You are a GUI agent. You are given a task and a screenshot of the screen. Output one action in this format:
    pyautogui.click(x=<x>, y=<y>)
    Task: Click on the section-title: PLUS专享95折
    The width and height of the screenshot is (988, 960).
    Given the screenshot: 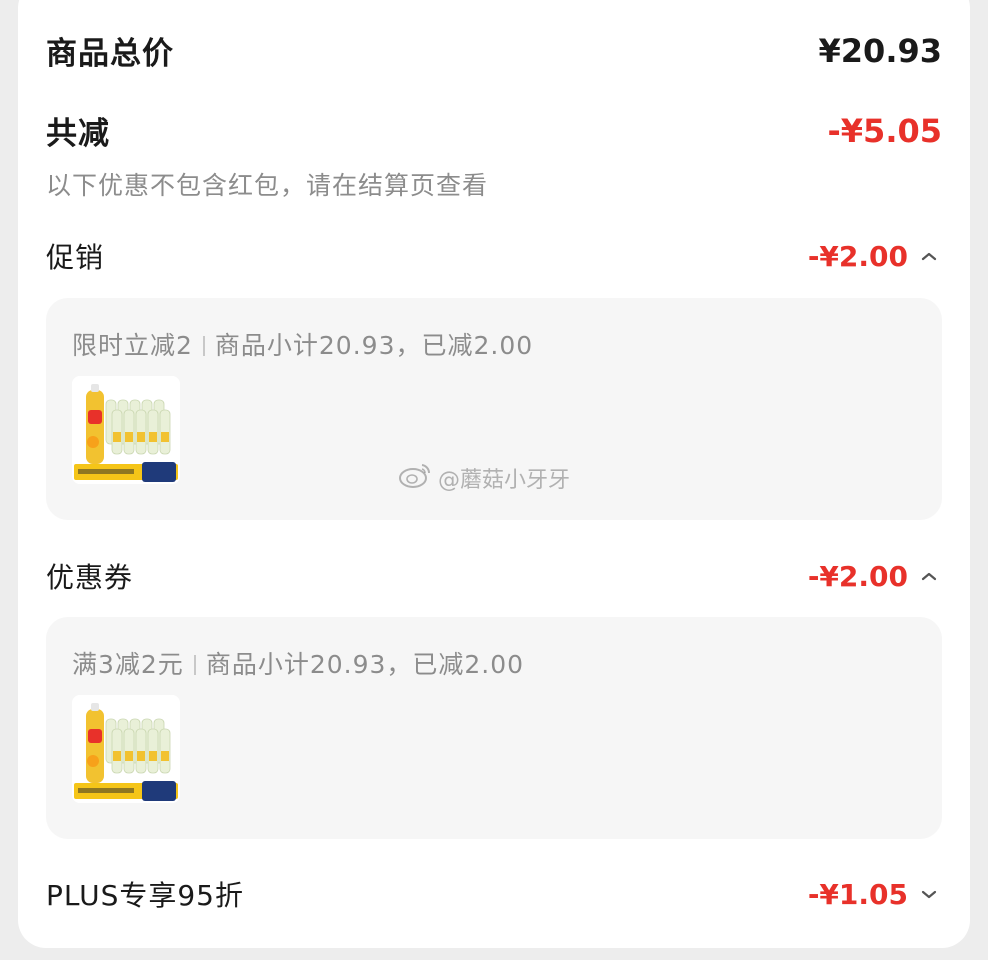 What is the action you would take?
    pyautogui.click(x=145, y=895)
    